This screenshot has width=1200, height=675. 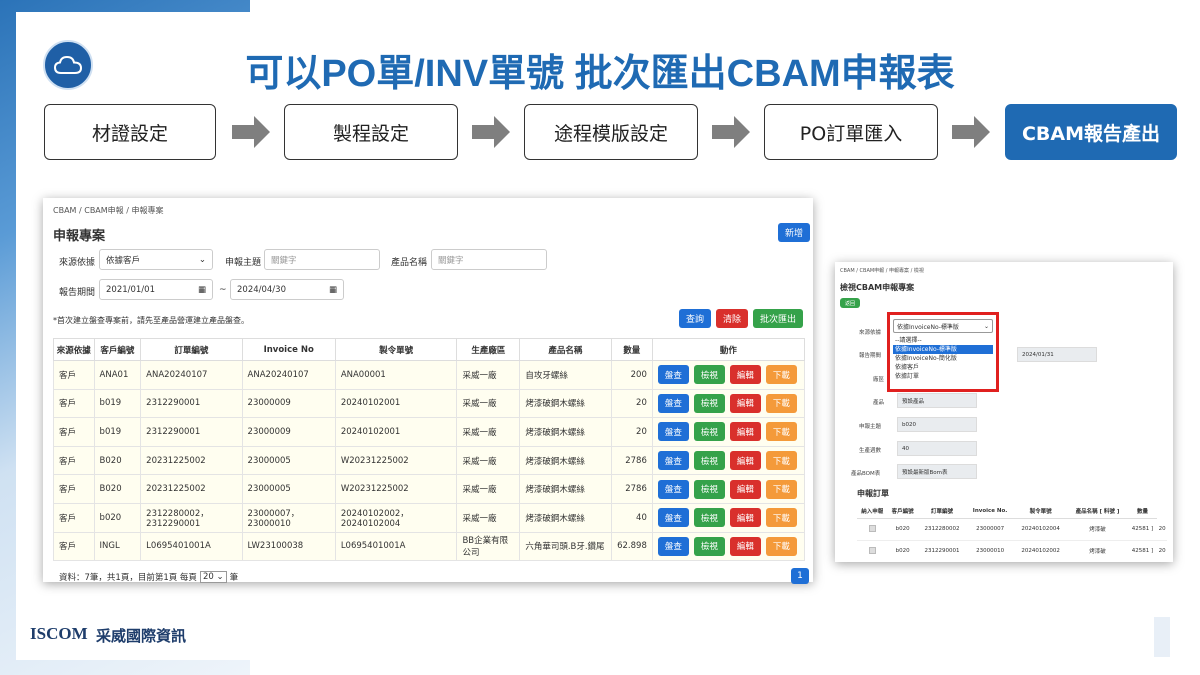 What do you see at coordinates (213, 577) in the screenshot?
I see `page-size-select: 20 ⌄` at bounding box center [213, 577].